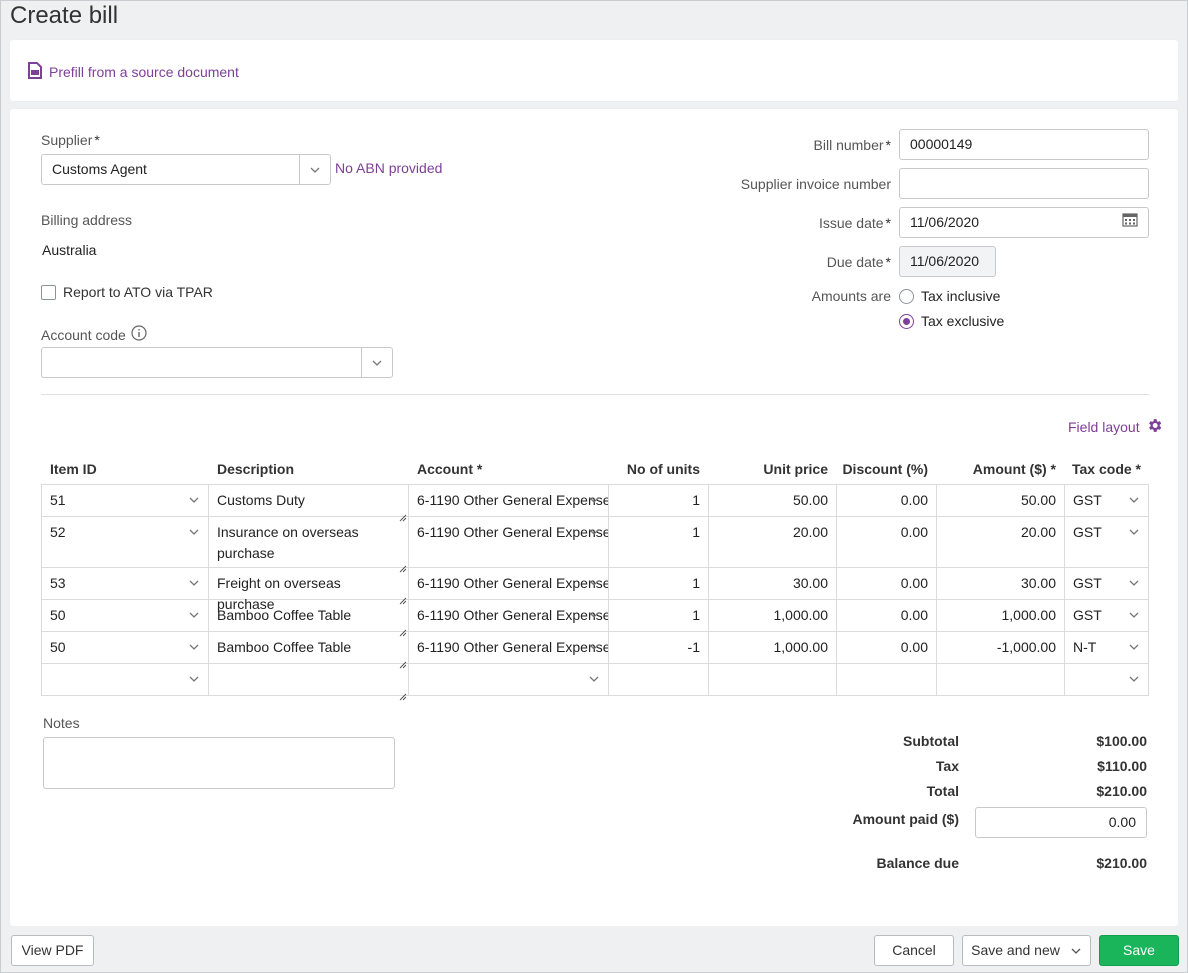 This screenshot has width=1188, height=973. What do you see at coordinates (133, 72) in the screenshot?
I see `prefill-link: Prefill from a source document` at bounding box center [133, 72].